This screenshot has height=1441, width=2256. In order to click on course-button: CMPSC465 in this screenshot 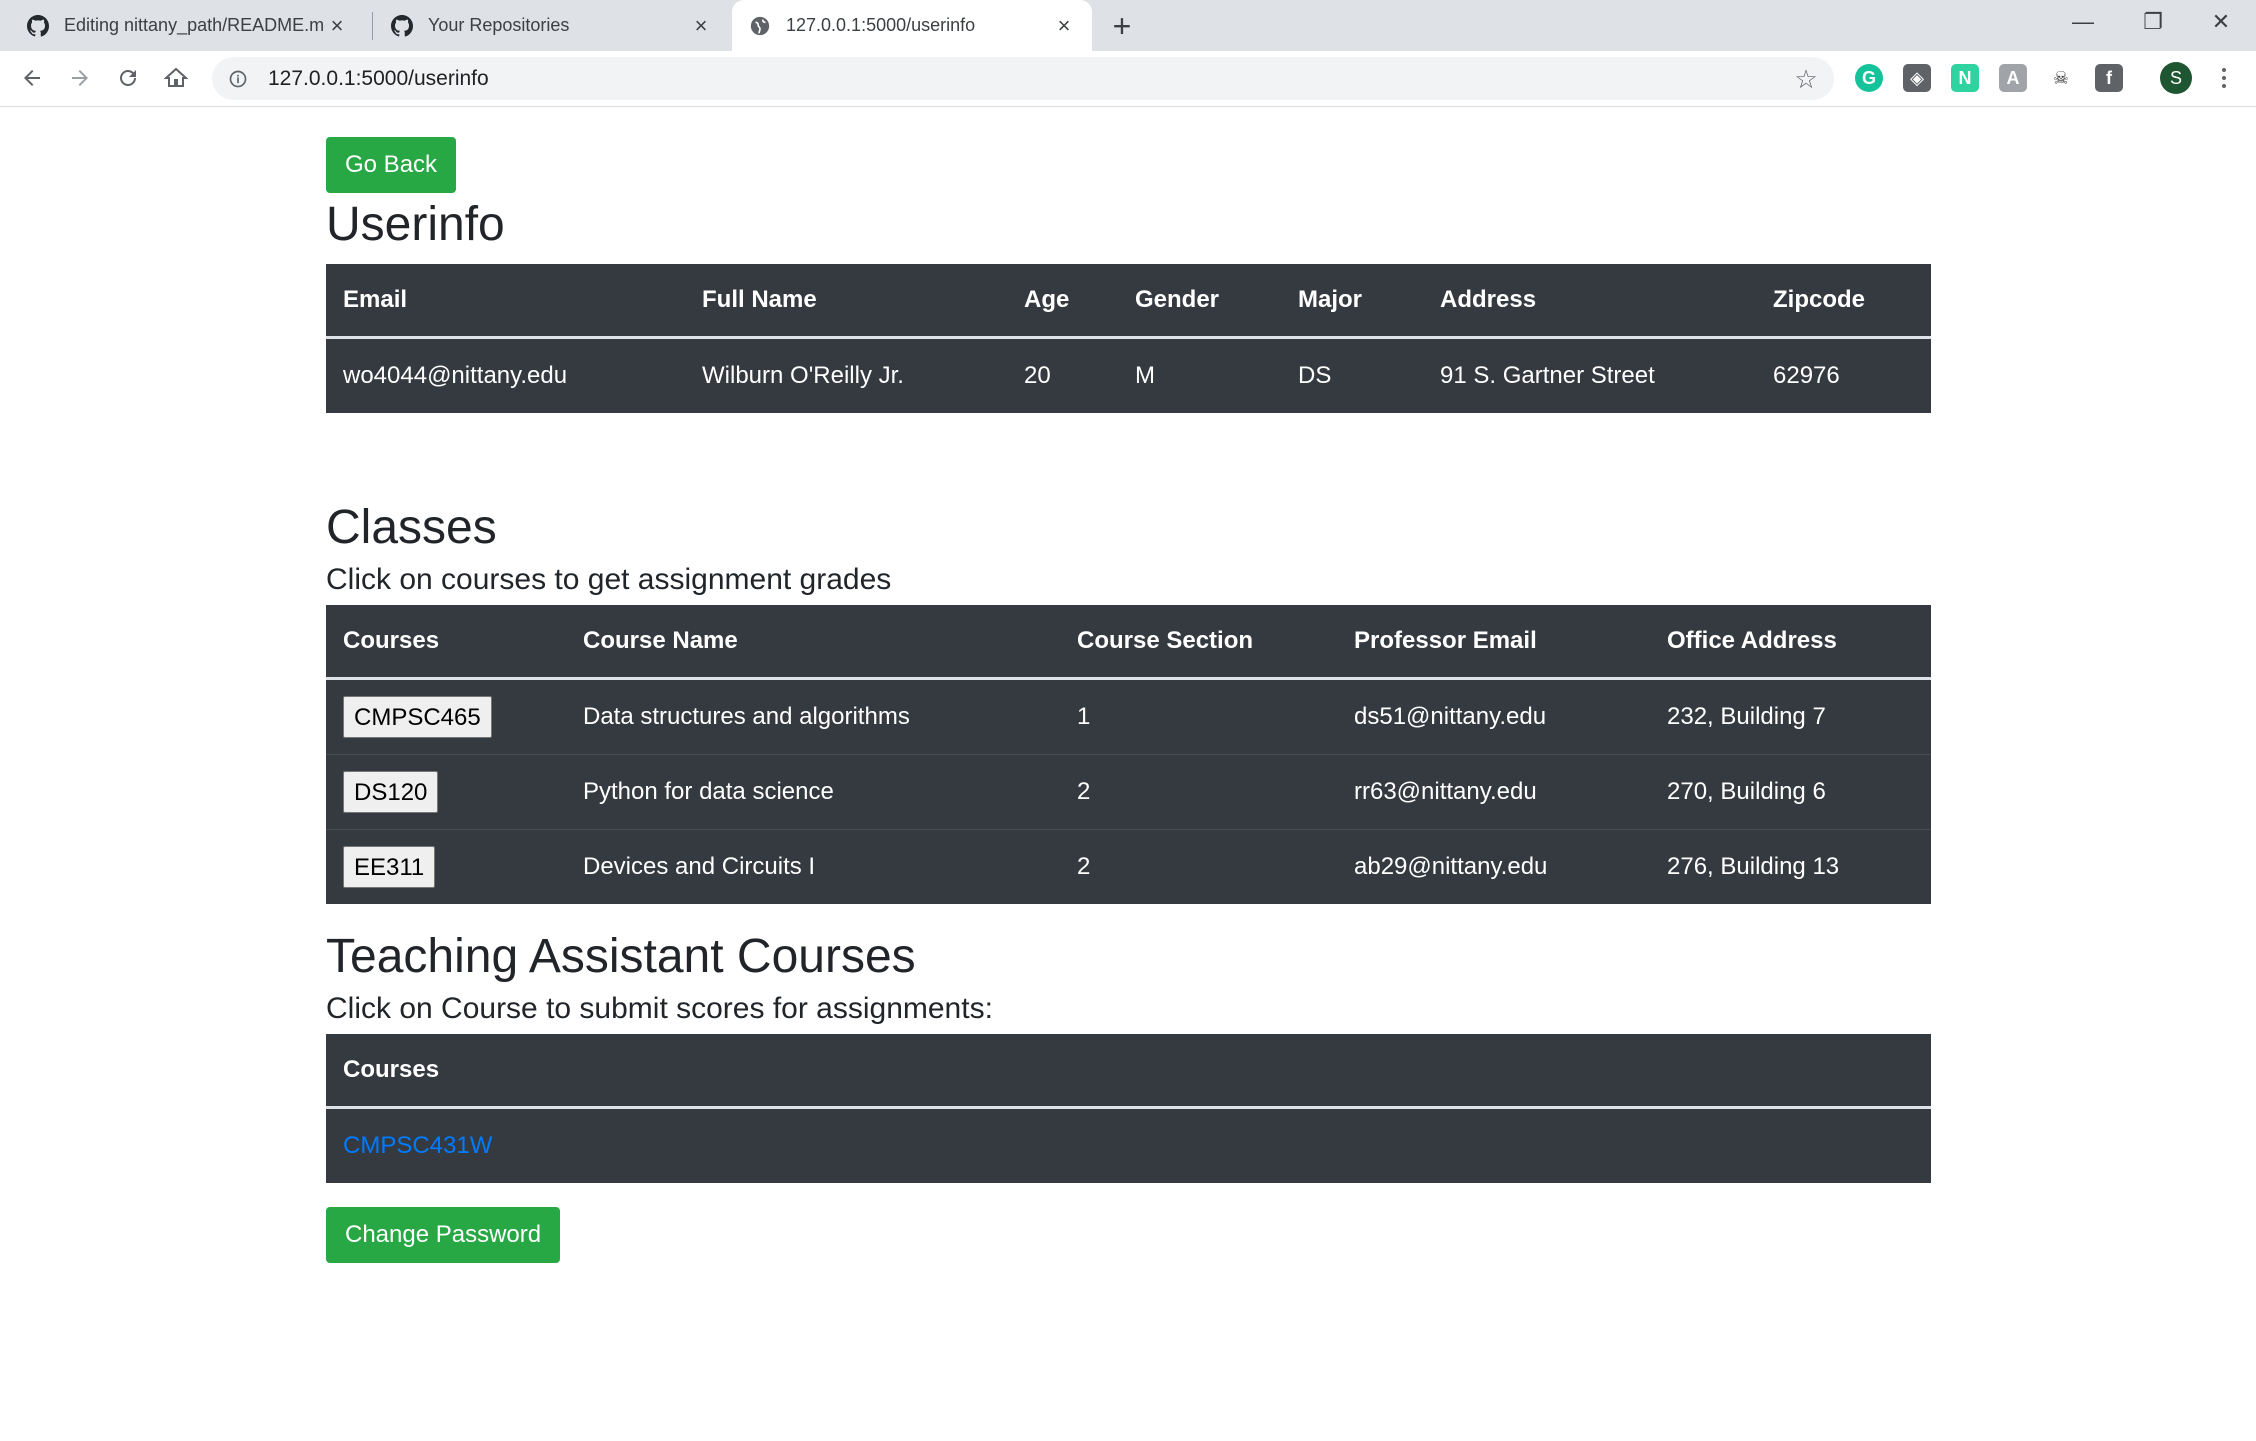, I will do `click(417, 717)`.